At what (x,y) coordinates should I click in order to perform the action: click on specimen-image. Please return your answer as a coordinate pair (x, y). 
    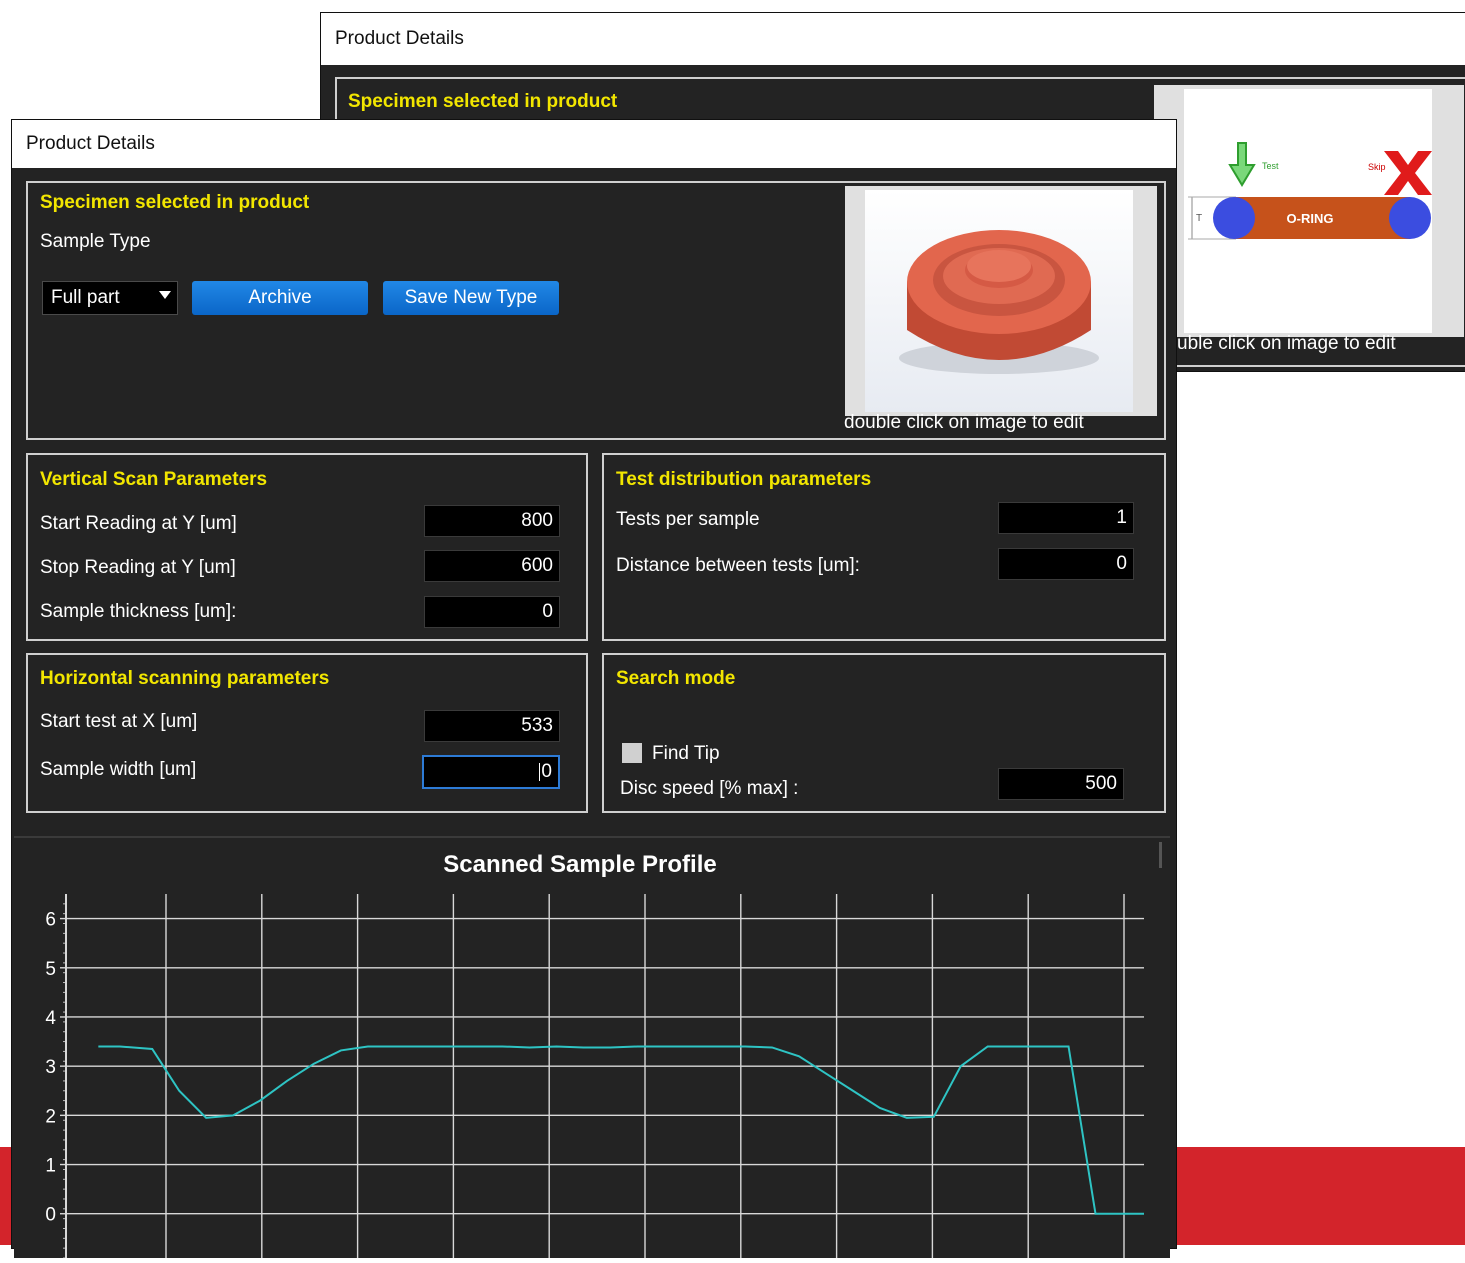
    Looking at the image, I should click on (1001, 301).